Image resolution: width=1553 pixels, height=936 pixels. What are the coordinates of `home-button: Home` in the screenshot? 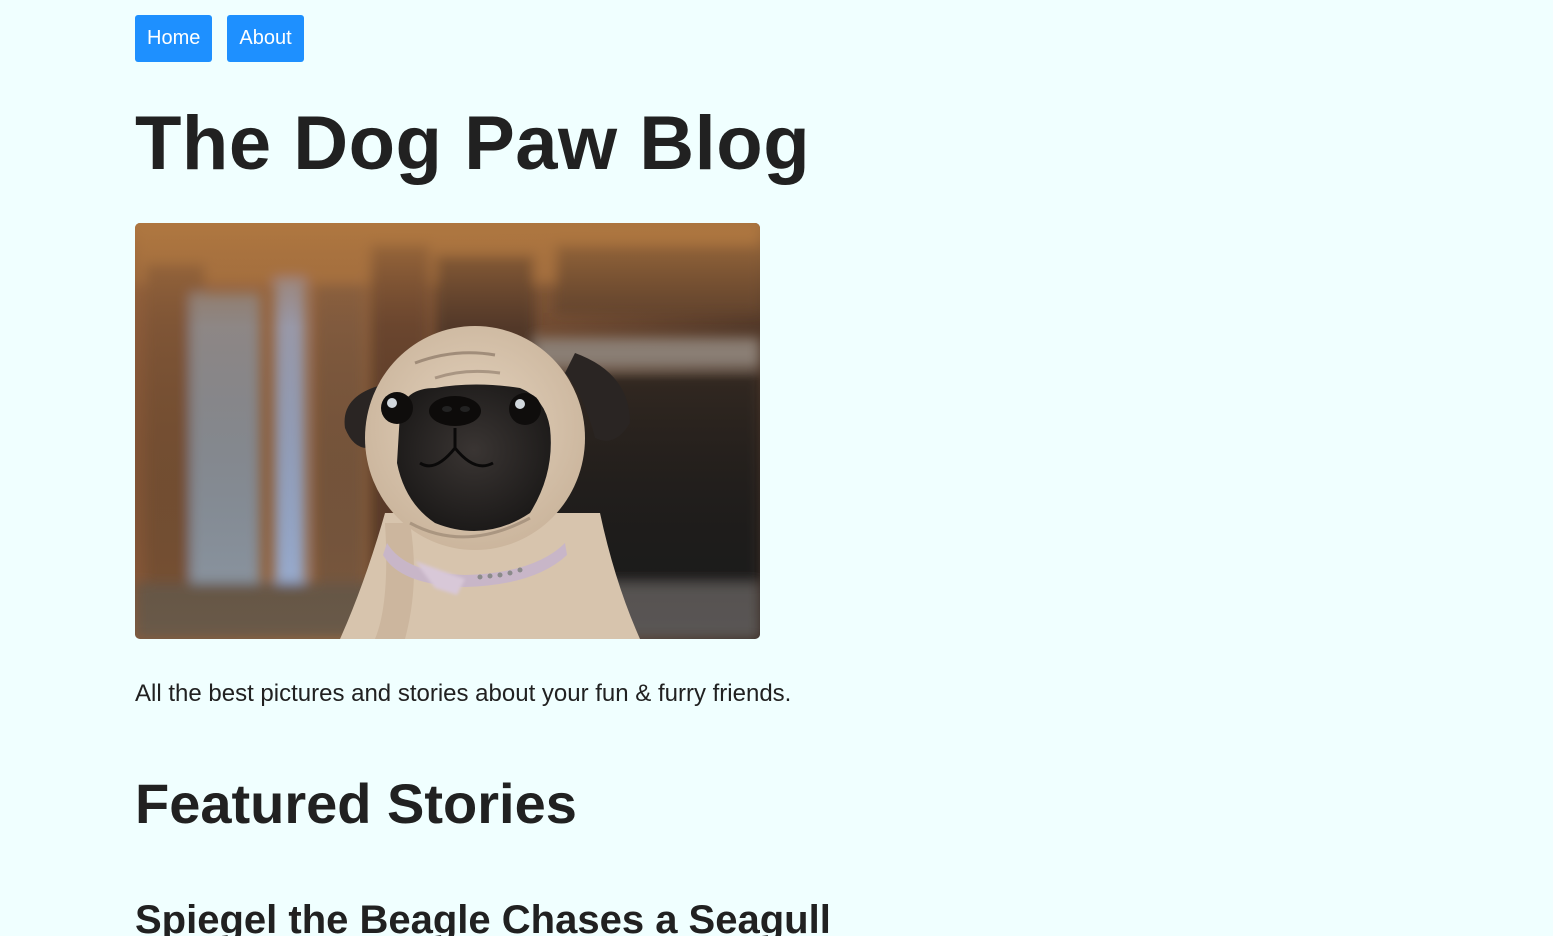 It's located at (174, 38).